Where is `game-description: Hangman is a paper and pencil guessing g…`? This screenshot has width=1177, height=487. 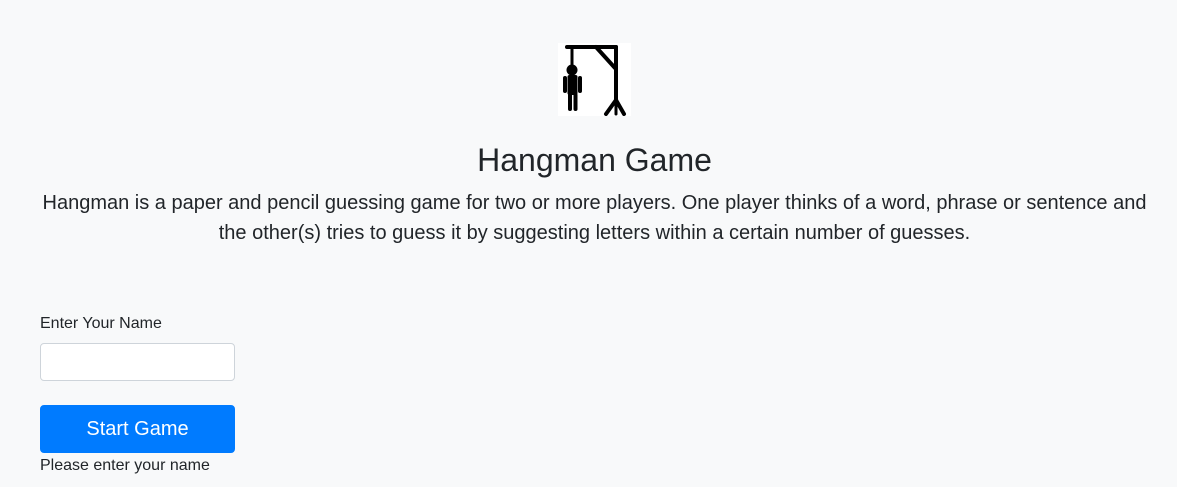 game-description: Hangman is a paper and pencil guessing g… is located at coordinates (594, 218).